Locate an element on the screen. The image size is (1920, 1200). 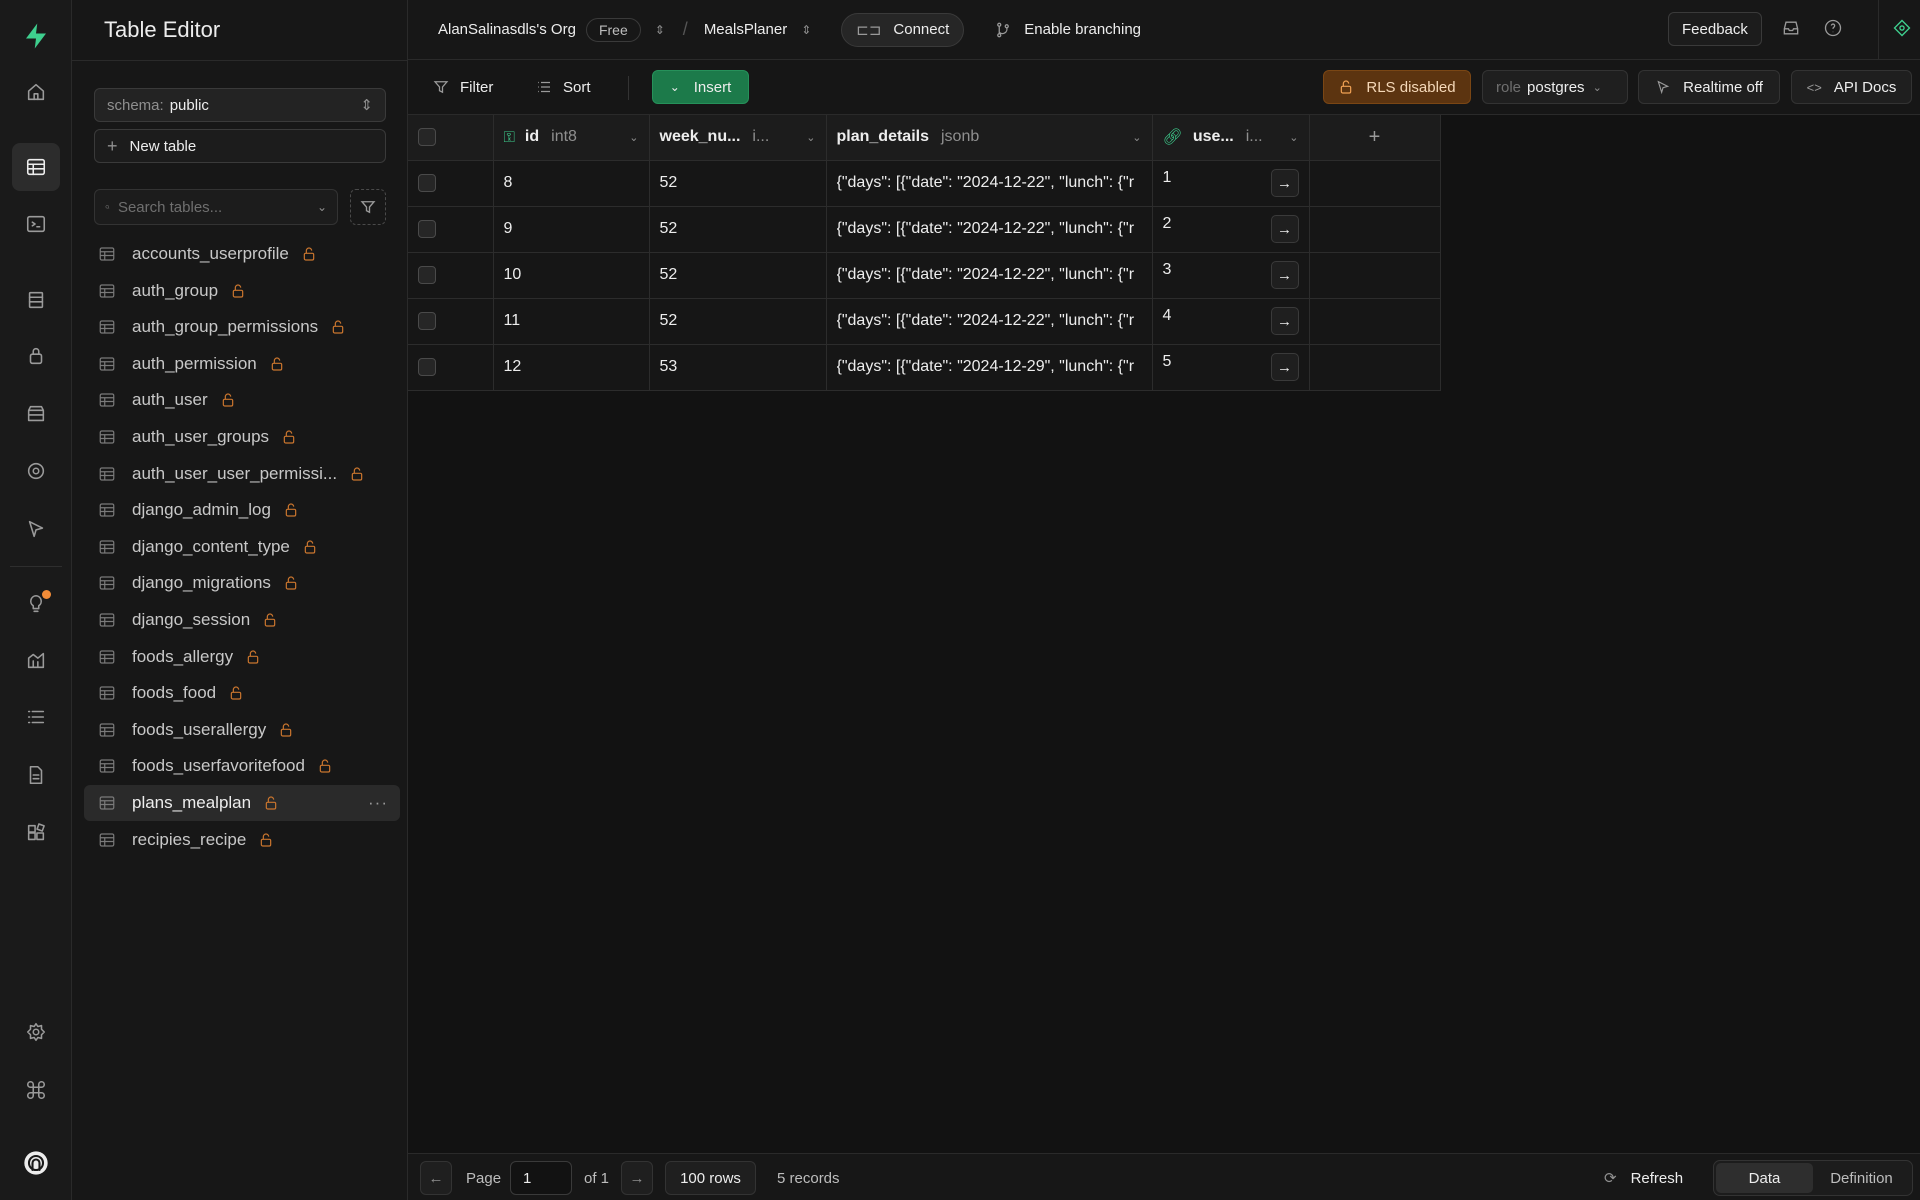
sidebar-table-item: django_content_type is located at coordinates (242, 547).